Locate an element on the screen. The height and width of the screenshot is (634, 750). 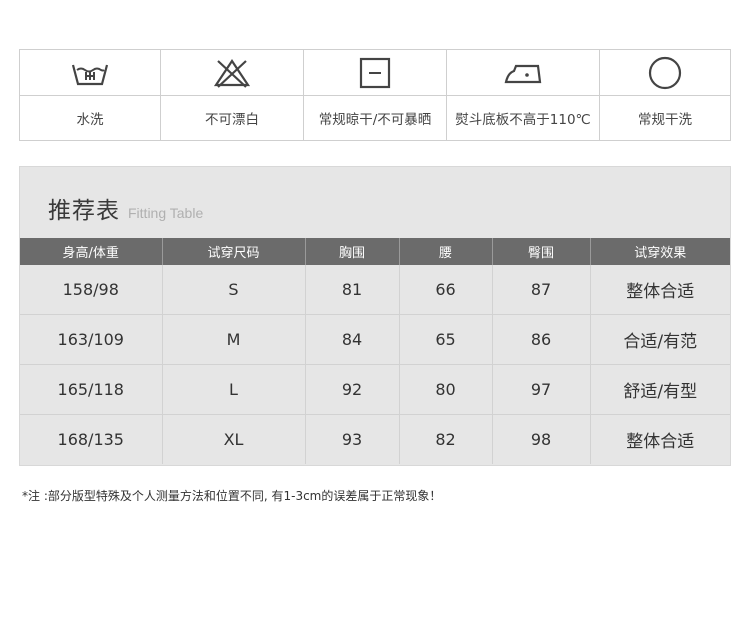
table-header-row: 身高/体重 试穿尺码 胸围 腰 臀围 试穿效果 is located at coordinates (375, 251).